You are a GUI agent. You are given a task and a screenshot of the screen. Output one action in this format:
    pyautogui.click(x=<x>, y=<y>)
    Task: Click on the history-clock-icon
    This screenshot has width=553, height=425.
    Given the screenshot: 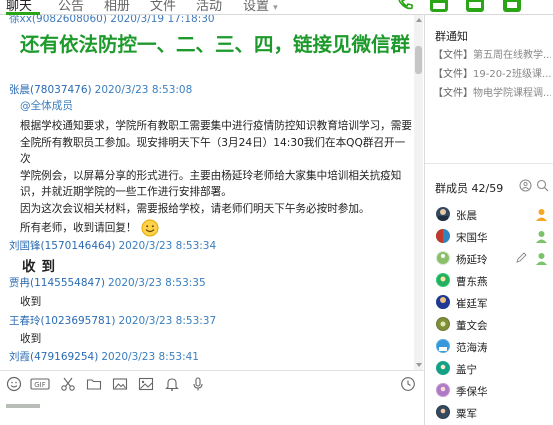 What is the action you would take?
    pyautogui.click(x=408, y=384)
    